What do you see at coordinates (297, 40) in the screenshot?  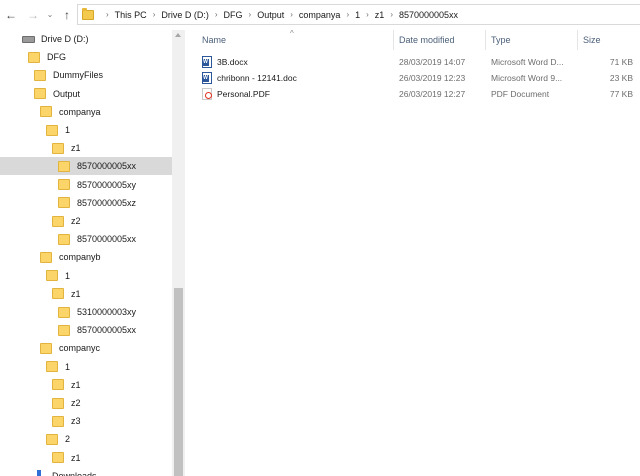 I see `column-header-name: Name` at bounding box center [297, 40].